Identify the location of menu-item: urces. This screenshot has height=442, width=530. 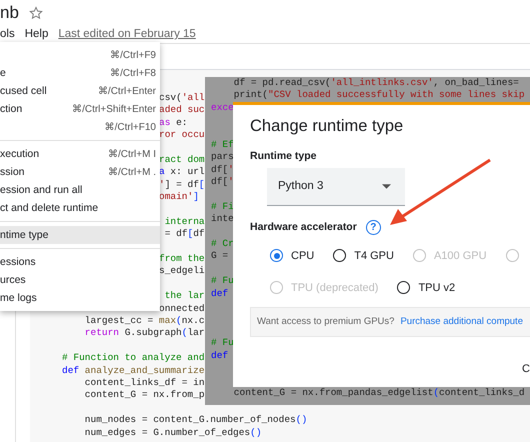
(80, 280).